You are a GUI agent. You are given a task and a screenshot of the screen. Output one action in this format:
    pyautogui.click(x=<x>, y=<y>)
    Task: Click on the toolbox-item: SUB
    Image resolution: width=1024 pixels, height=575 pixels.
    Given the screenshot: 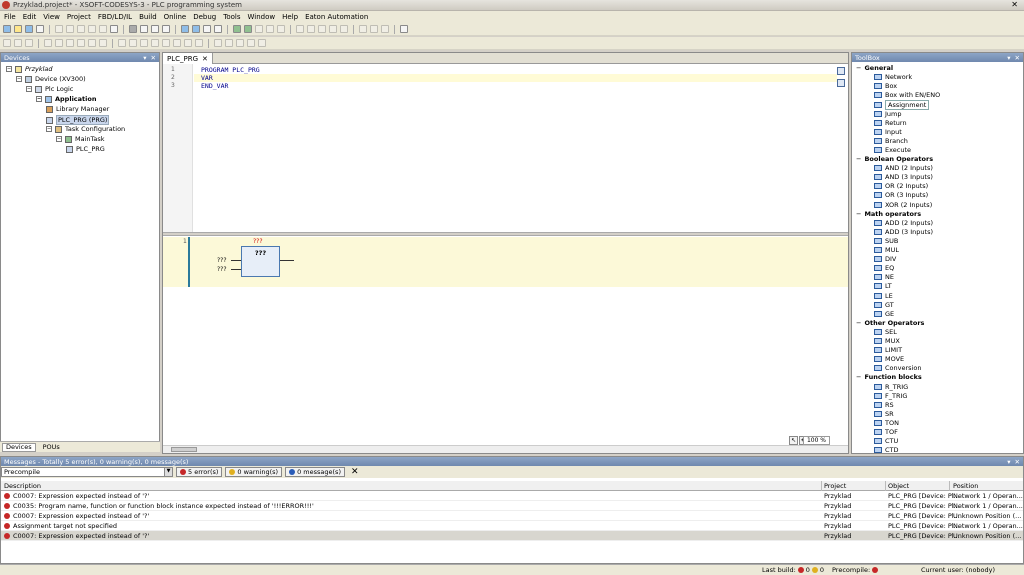 What is the action you would take?
    pyautogui.click(x=886, y=241)
    